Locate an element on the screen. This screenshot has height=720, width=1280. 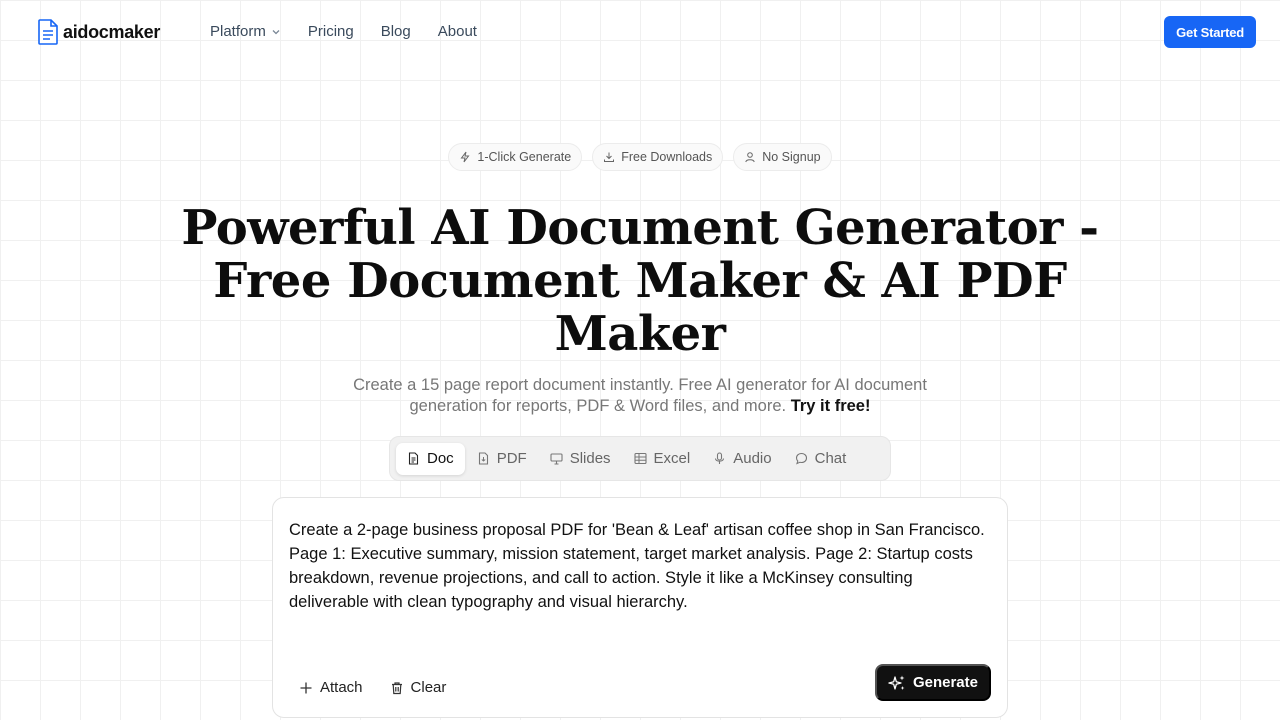
generate-label: Generate is located at coordinates (945, 682).